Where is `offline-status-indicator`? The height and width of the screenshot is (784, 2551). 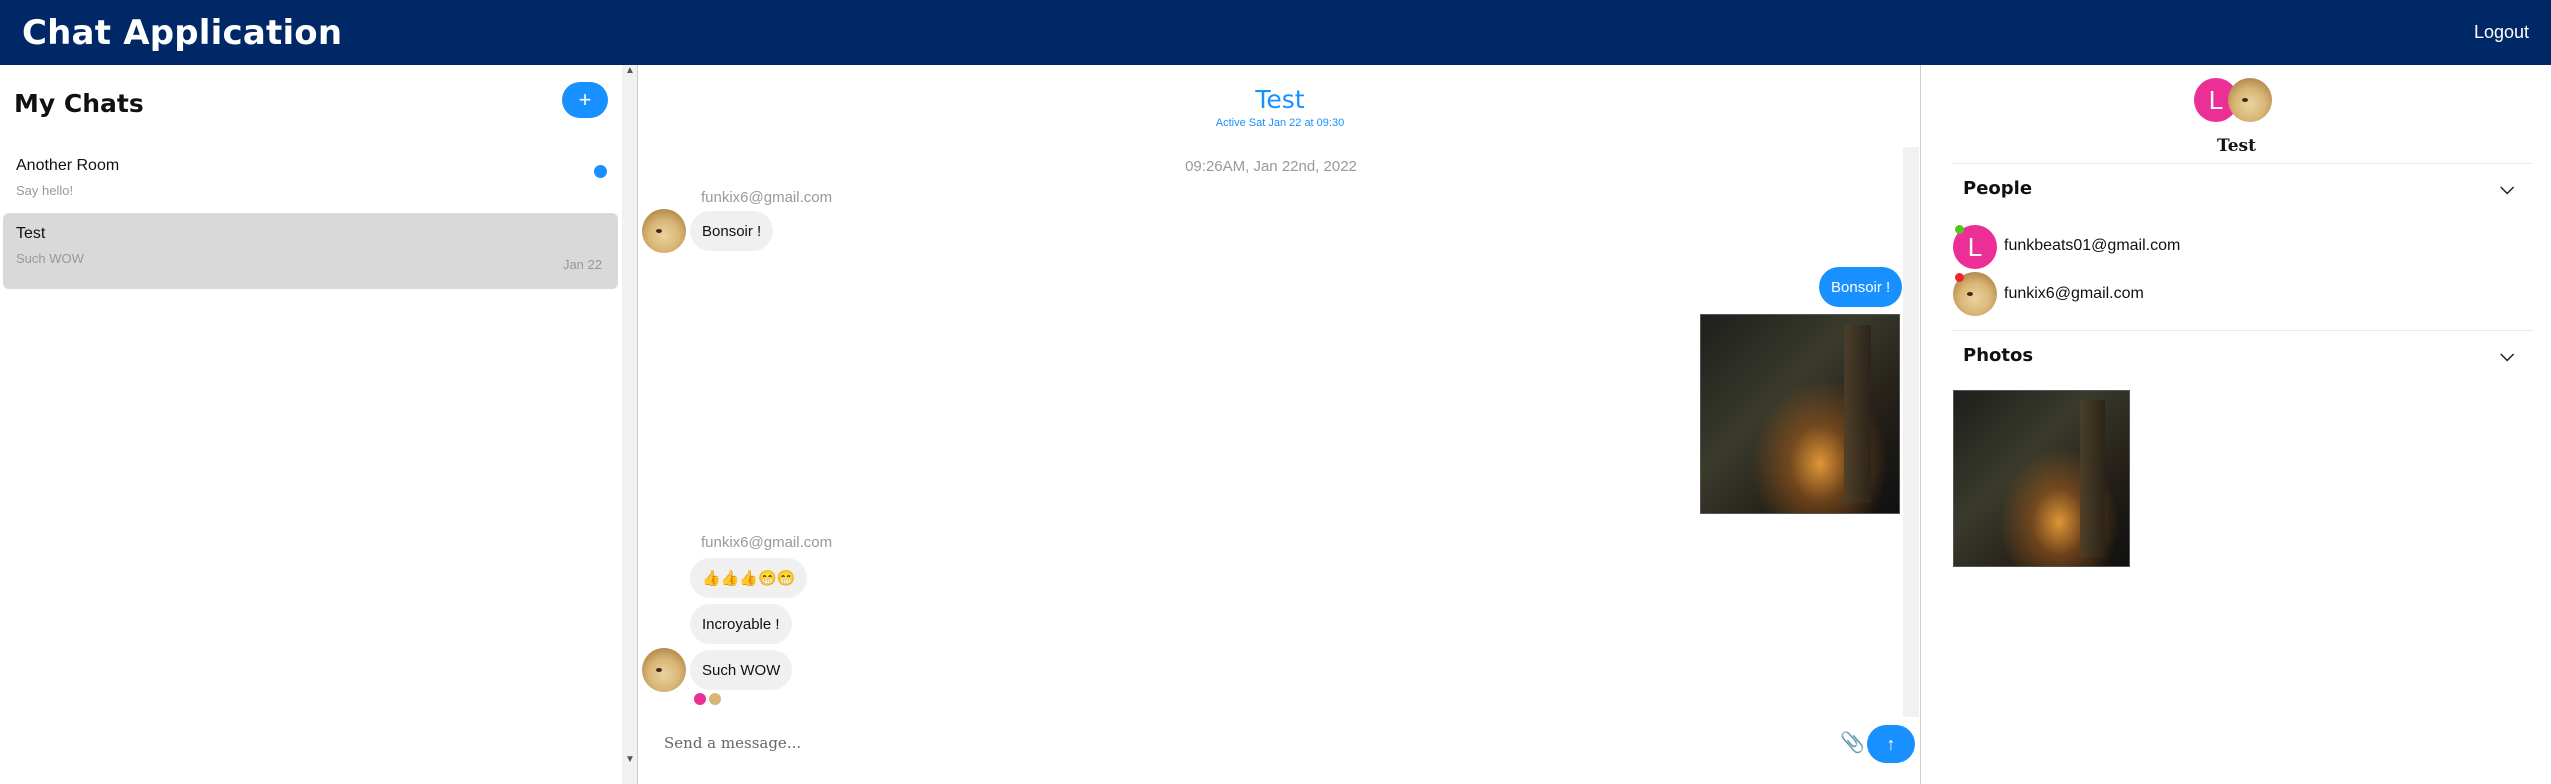 offline-status-indicator is located at coordinates (1959, 277).